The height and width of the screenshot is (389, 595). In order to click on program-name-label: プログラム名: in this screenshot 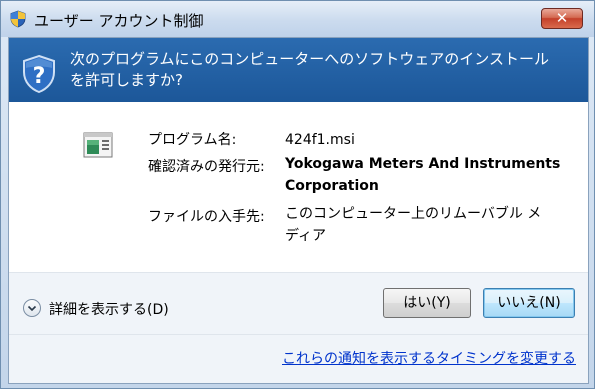, I will do `click(192, 140)`.